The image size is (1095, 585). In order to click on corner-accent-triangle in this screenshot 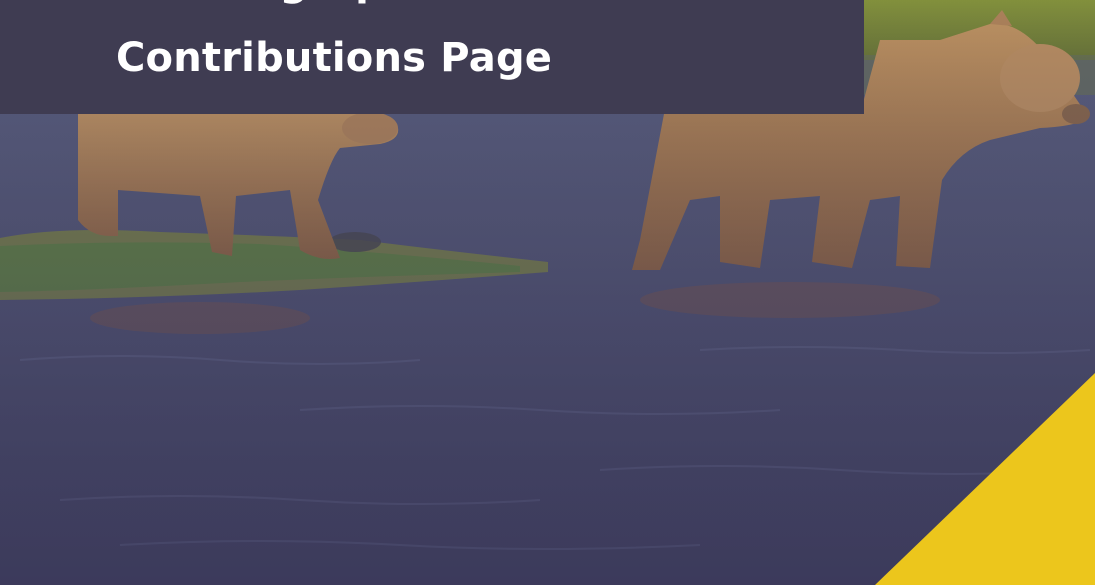, I will do `click(985, 479)`.